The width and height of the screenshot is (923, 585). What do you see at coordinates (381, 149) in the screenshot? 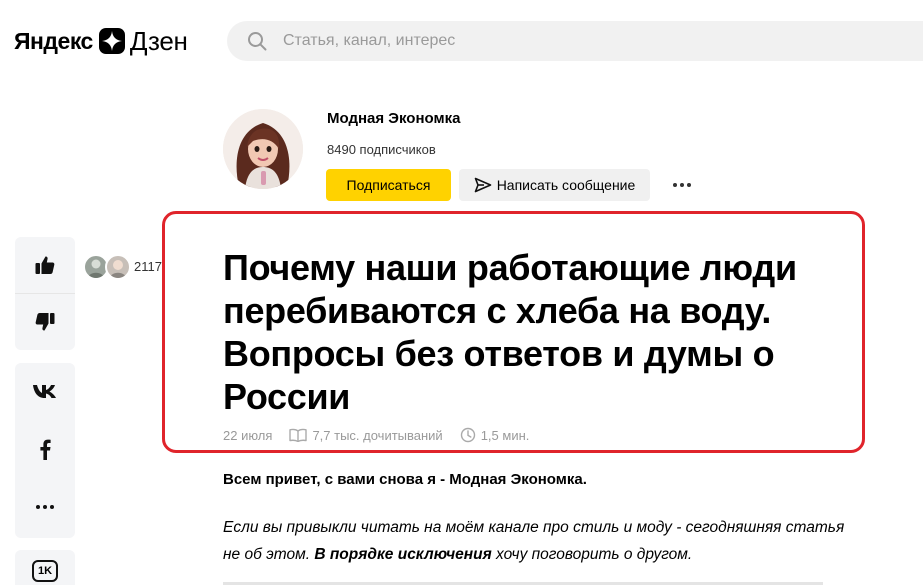
I see `subscriber-count: 8490 подписчиков` at bounding box center [381, 149].